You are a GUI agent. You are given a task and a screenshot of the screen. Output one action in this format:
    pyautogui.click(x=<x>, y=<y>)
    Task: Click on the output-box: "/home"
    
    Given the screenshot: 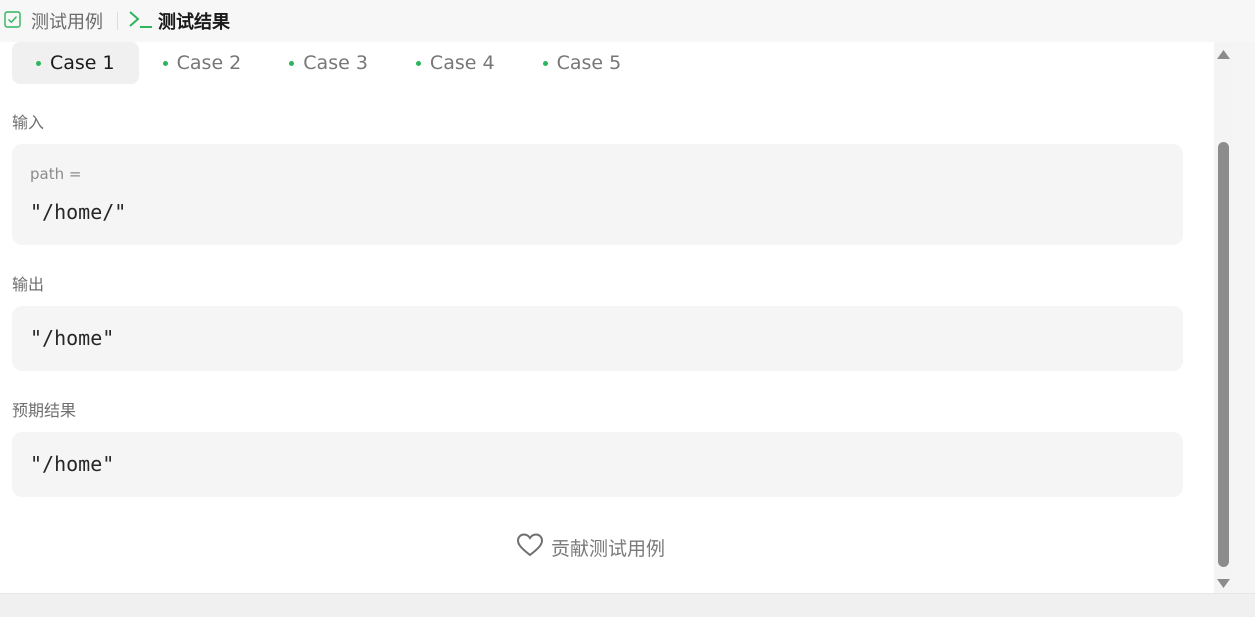 What is the action you would take?
    pyautogui.click(x=597, y=338)
    